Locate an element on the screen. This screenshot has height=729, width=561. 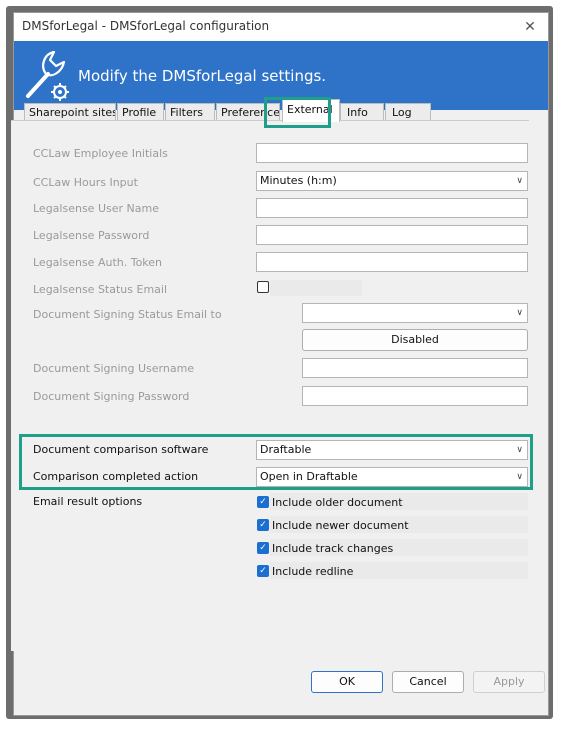
legalsense-status-row is located at coordinates (316, 288).